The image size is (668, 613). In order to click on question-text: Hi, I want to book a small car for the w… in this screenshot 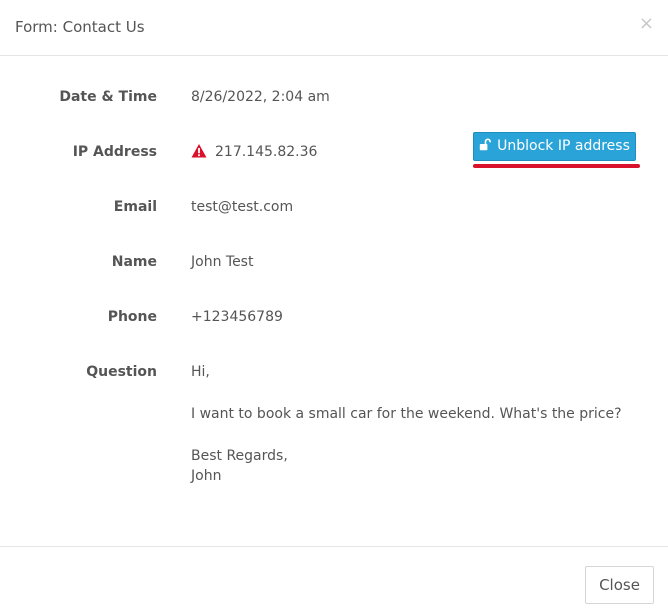, I will do `click(406, 424)`.